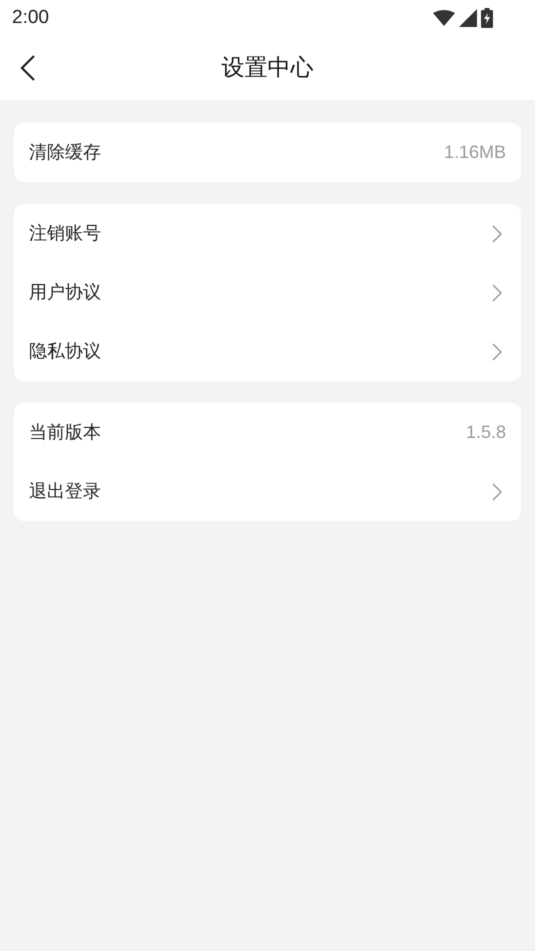 Image resolution: width=535 pixels, height=951 pixels. Describe the element at coordinates (486, 432) in the screenshot. I see `row-value: 1.5.8` at that location.